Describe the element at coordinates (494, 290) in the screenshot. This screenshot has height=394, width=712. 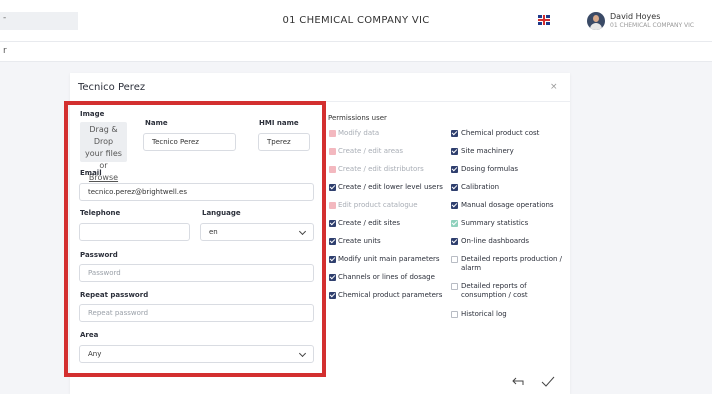
I see `permission-label: Detailed reports of consumption / cost` at that location.